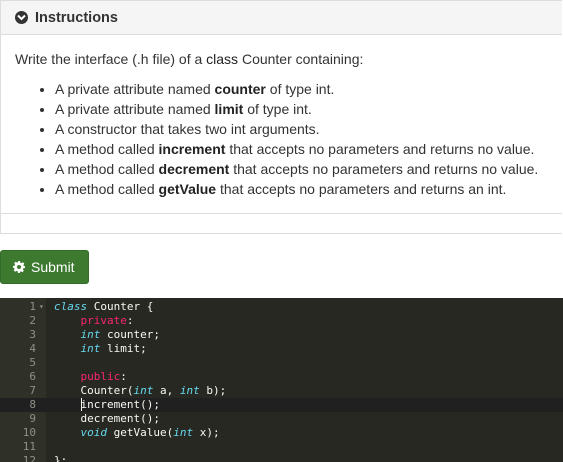  I want to click on code-line: 9 decrement();, so click(281, 419).